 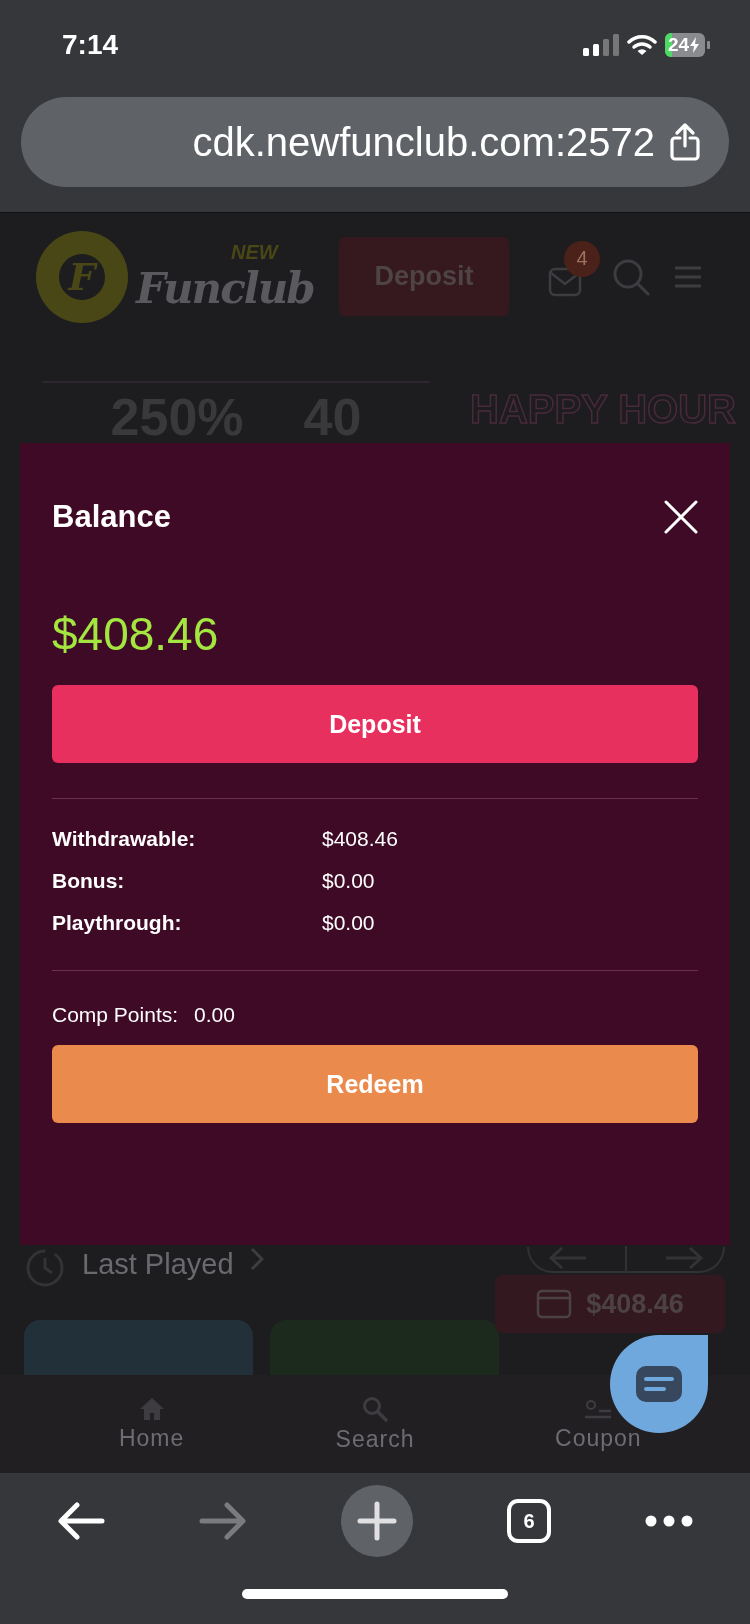 I want to click on redeem-button: Redeem, so click(x=375, y=1084).